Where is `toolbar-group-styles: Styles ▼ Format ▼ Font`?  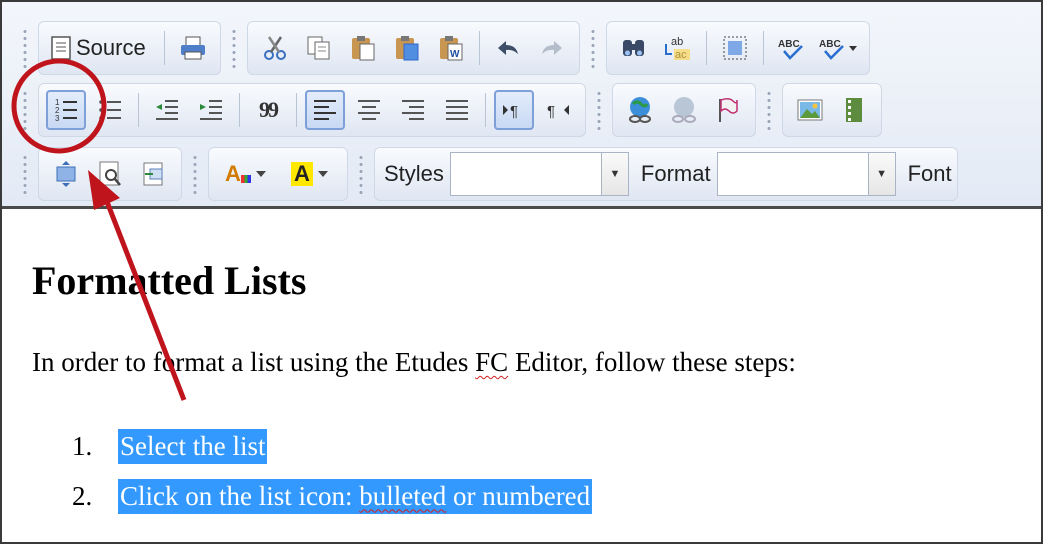 toolbar-group-styles: Styles ▼ Format ▼ Font is located at coordinates (666, 174).